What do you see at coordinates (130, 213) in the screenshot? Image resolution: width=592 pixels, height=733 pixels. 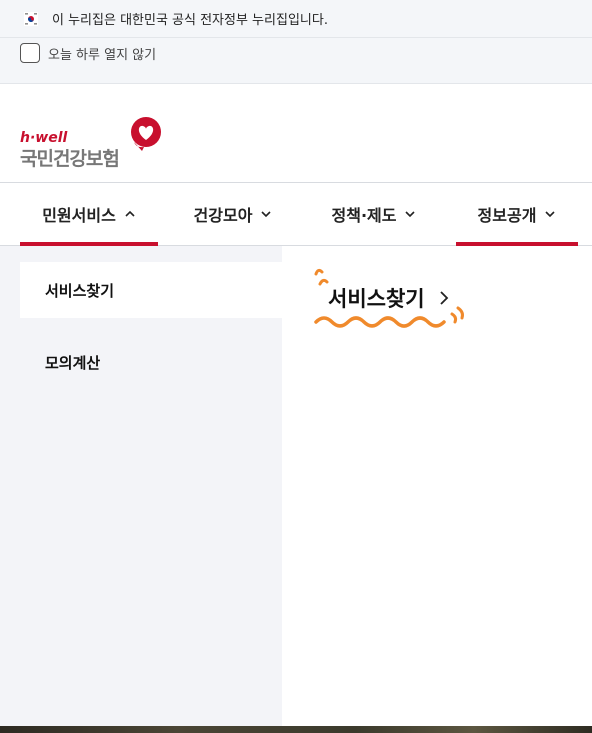 I see `chevron-up-icon` at bounding box center [130, 213].